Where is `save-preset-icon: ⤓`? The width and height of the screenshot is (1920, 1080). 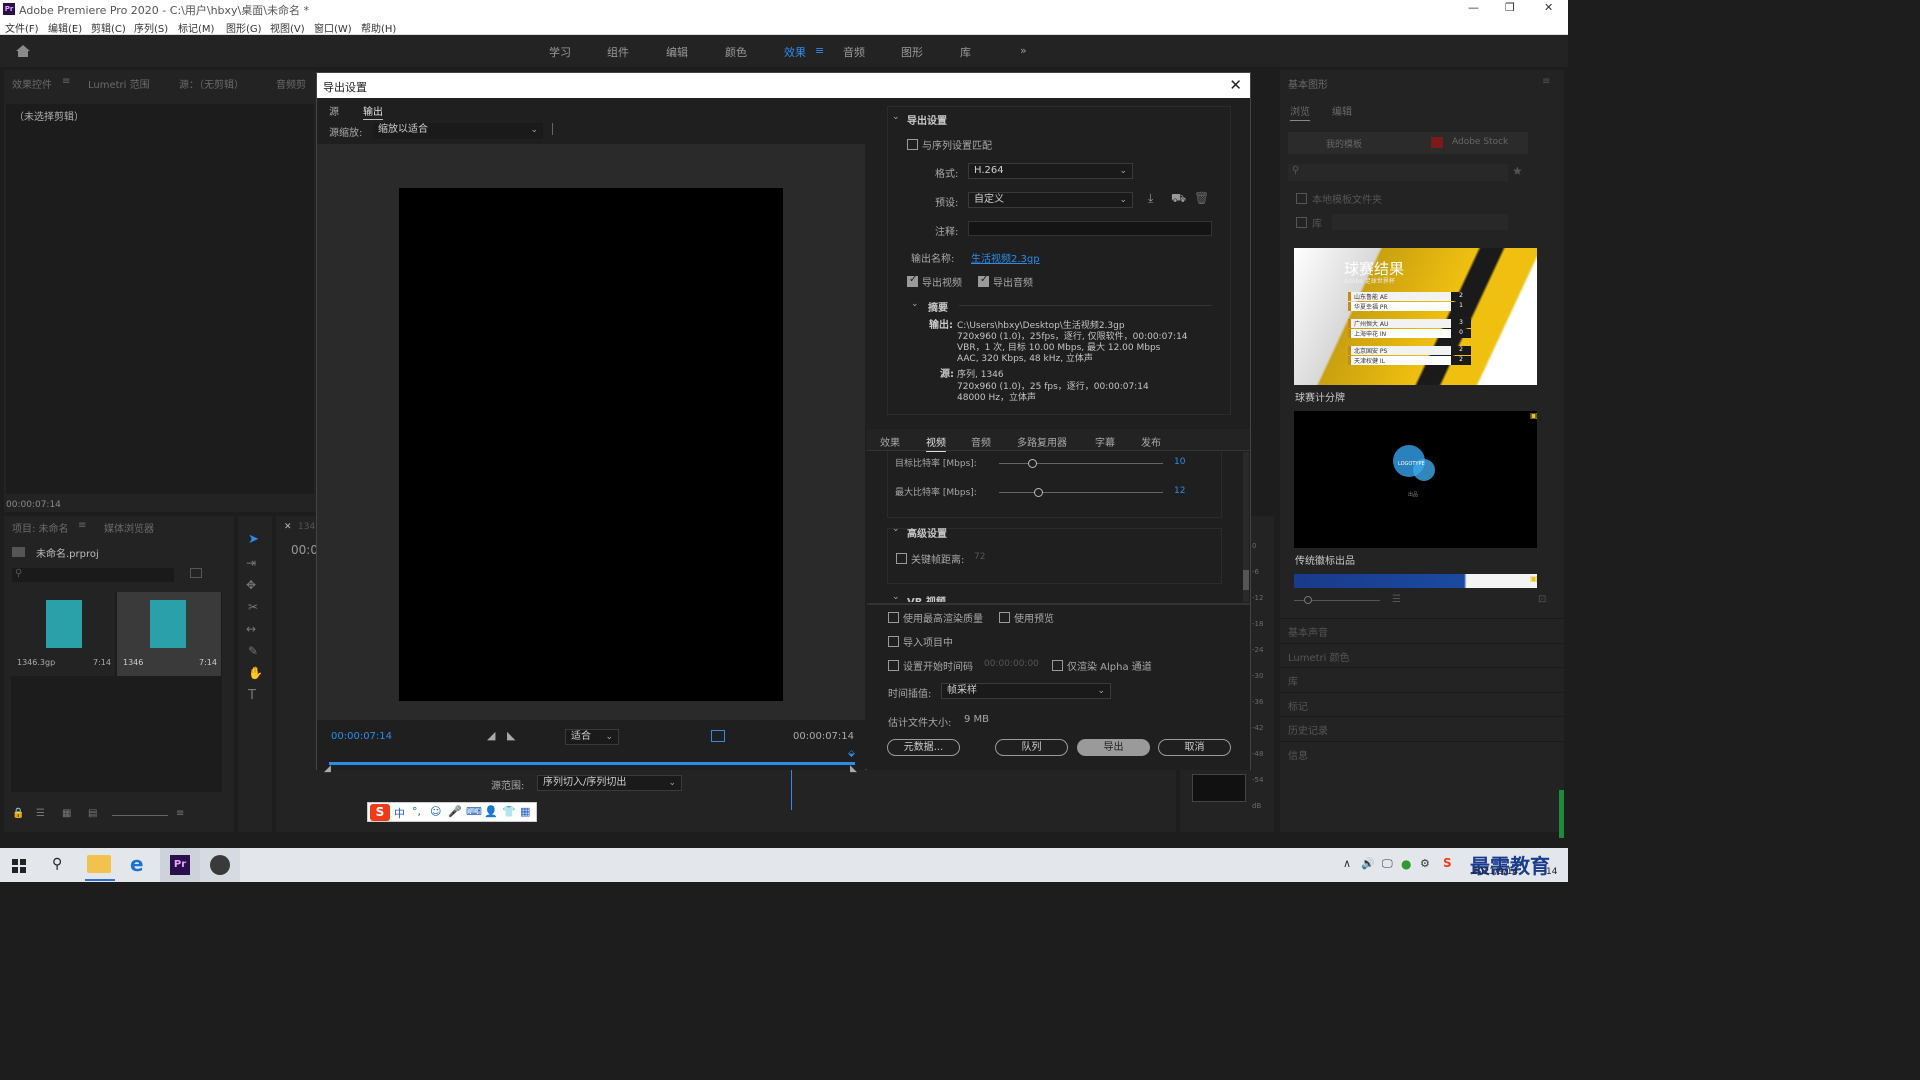 save-preset-icon: ⤓ is located at coordinates (1150, 198).